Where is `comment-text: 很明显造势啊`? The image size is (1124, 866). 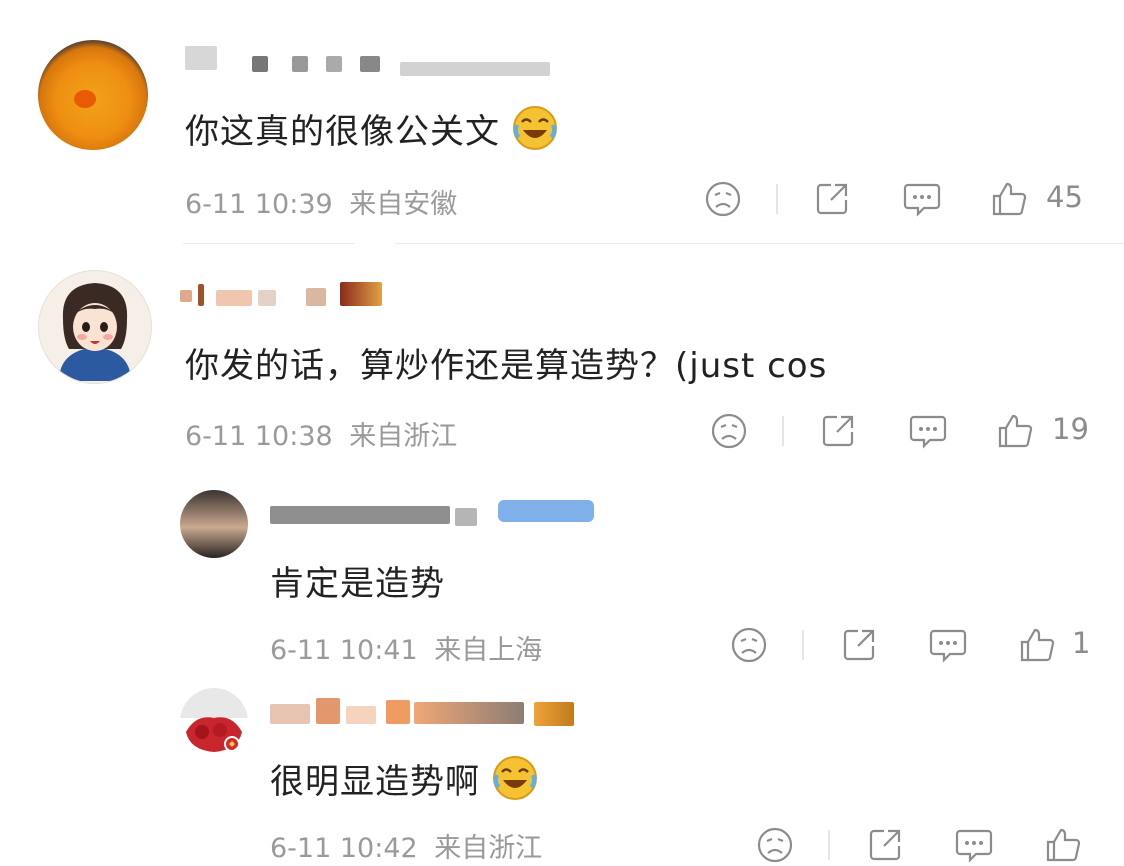
comment-text: 很明显造势啊 is located at coordinates (375, 782).